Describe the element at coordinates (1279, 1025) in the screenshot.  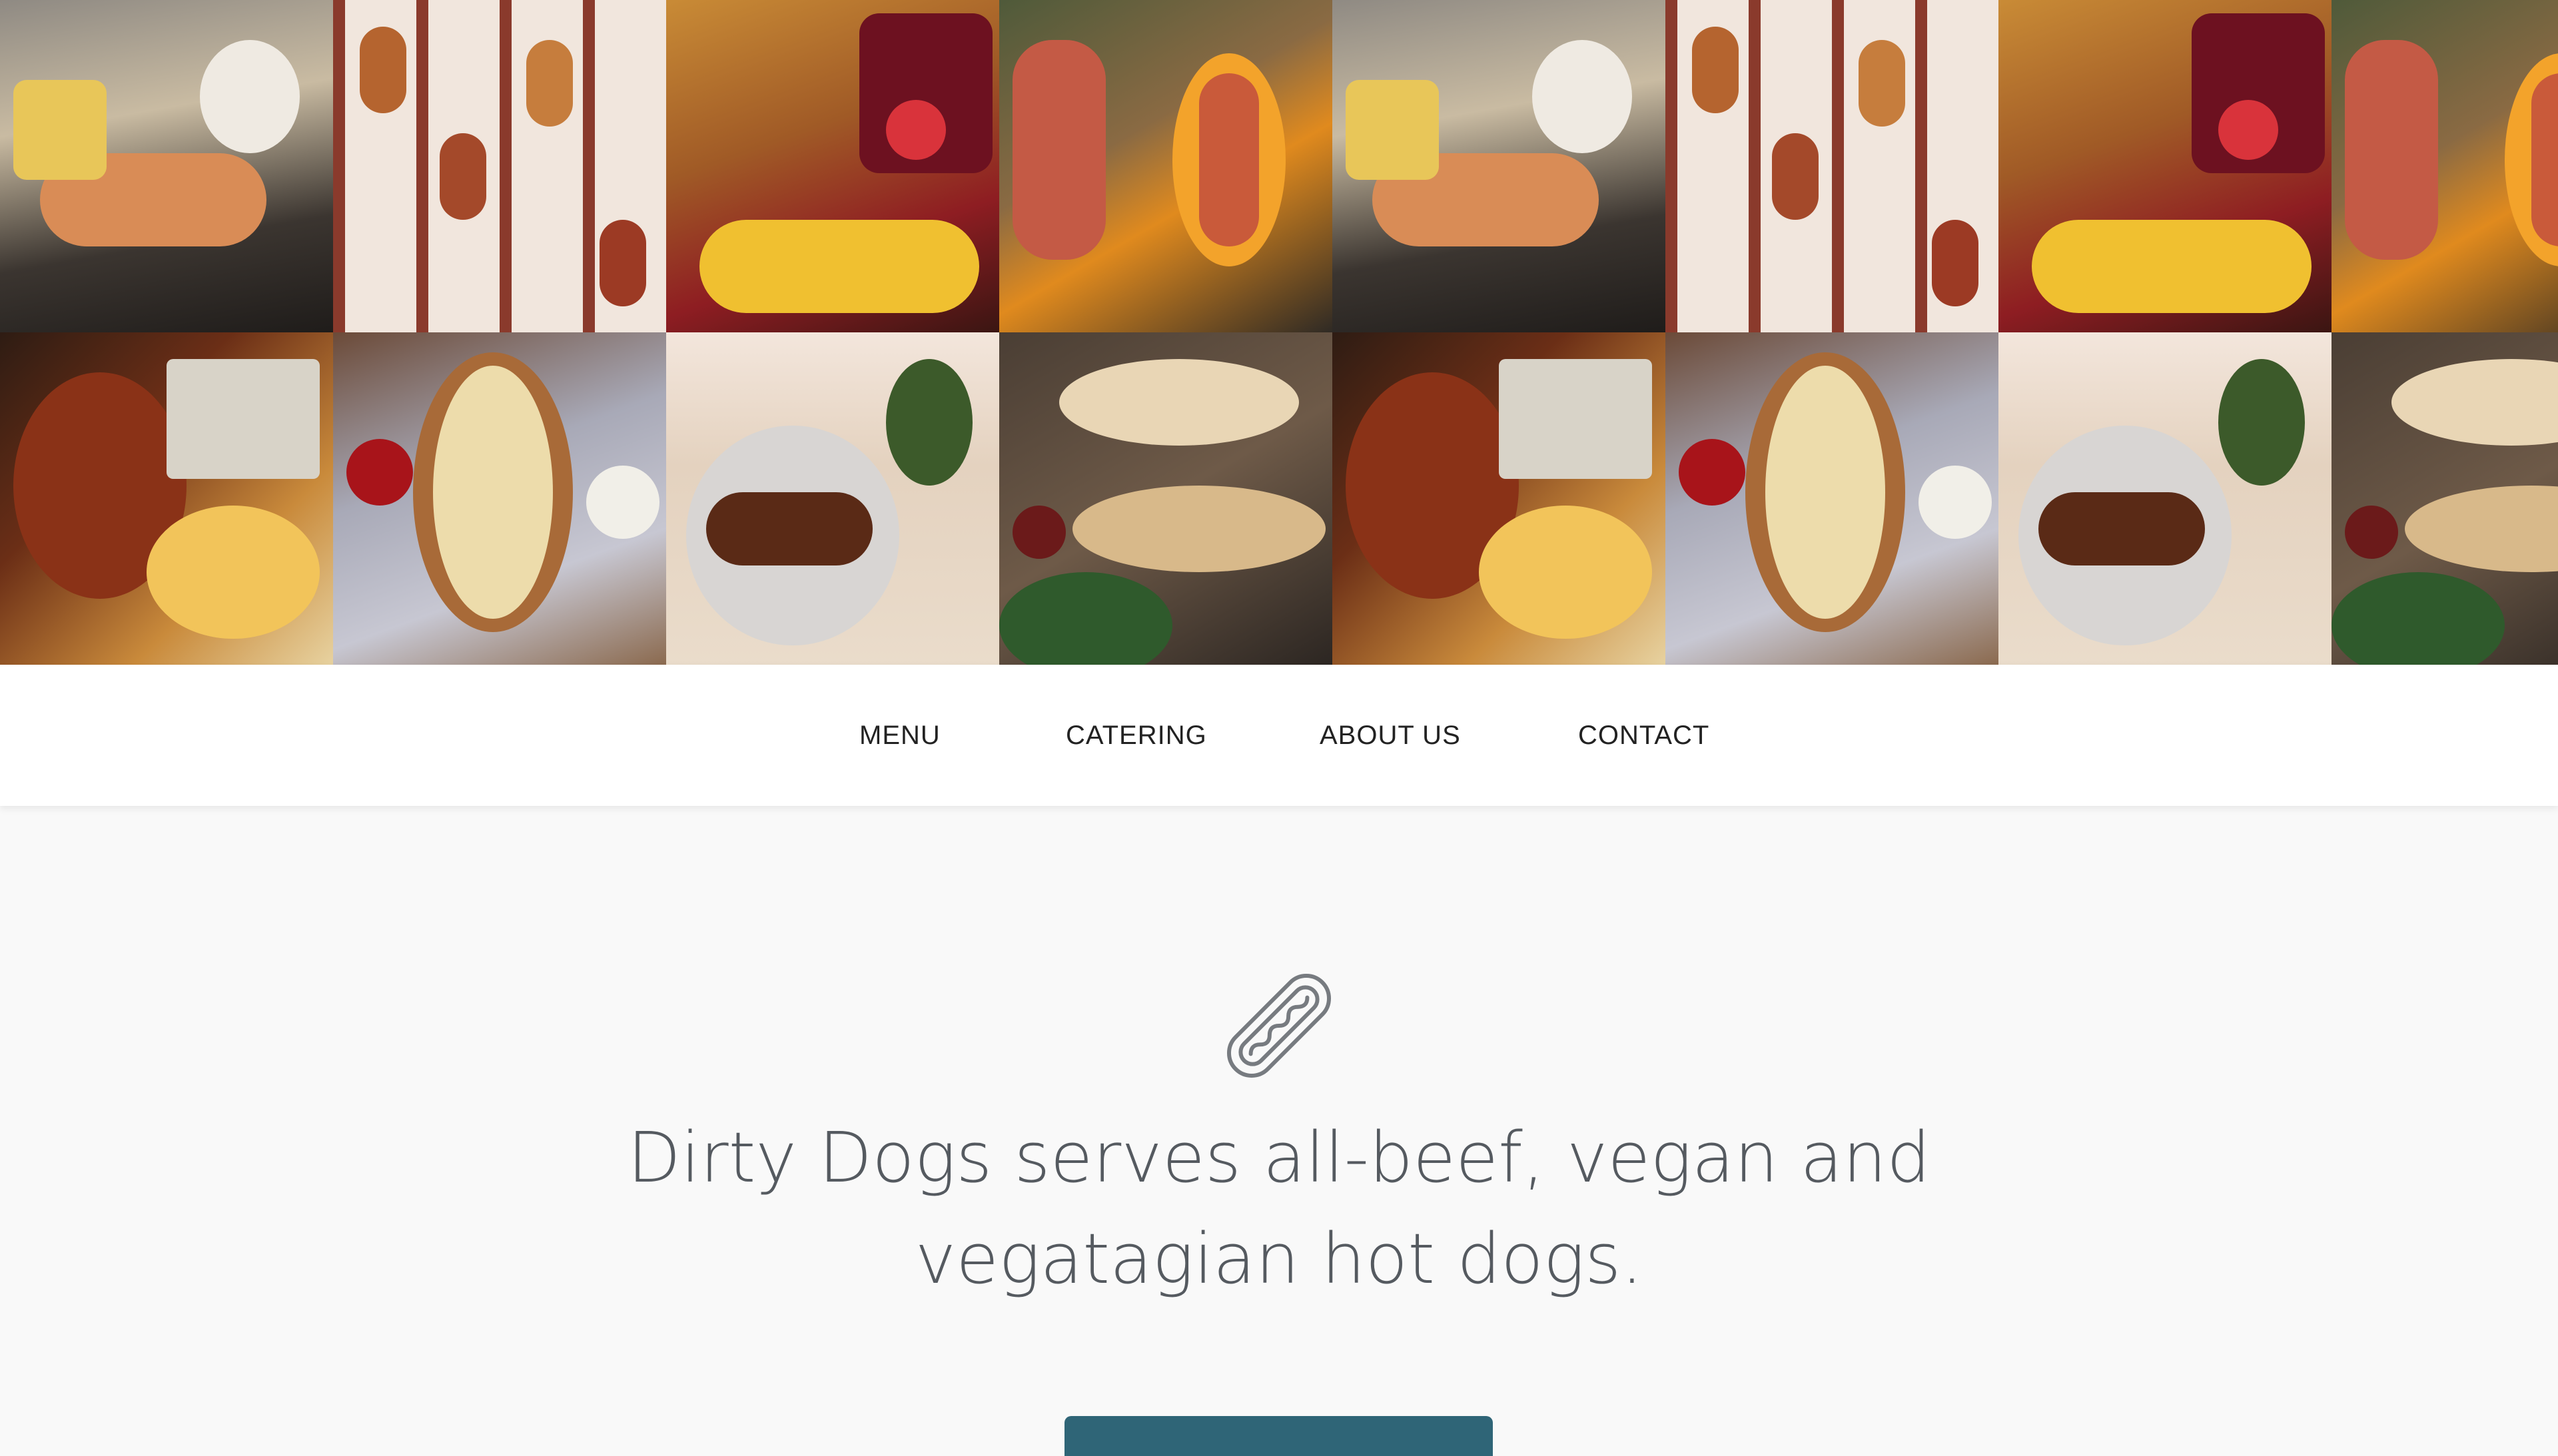
I see `hotdog-icon` at that location.